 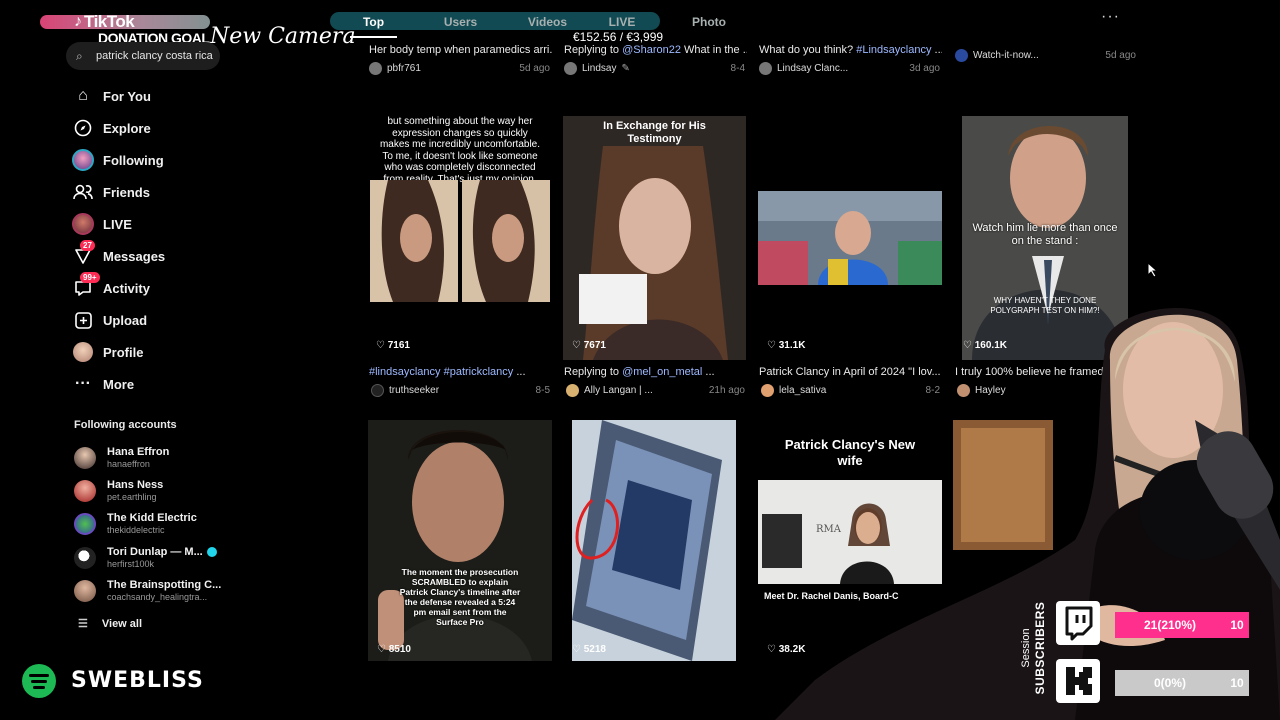 What do you see at coordinates (894, 50) in the screenshot?
I see `caption-mention: #Lindsayclancy` at bounding box center [894, 50].